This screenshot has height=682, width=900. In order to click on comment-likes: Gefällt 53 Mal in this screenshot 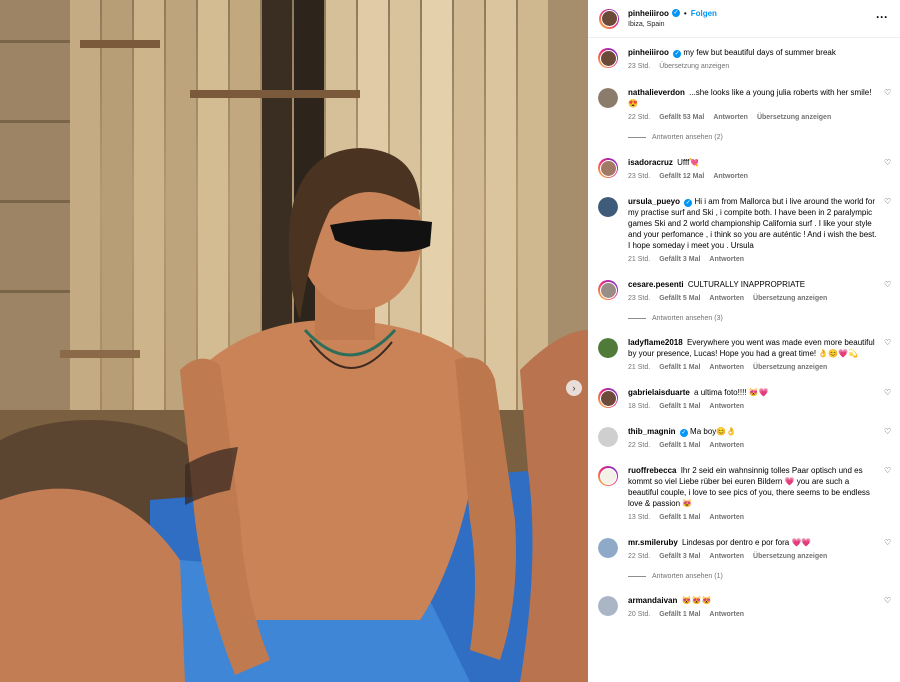, I will do `click(681, 117)`.